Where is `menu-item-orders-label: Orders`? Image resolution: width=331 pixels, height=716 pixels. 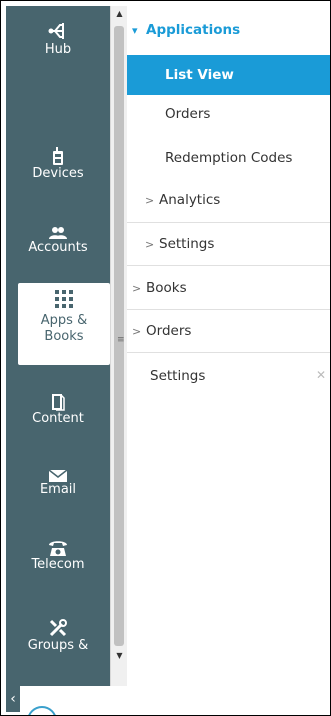 menu-item-orders-label: Orders is located at coordinates (169, 331).